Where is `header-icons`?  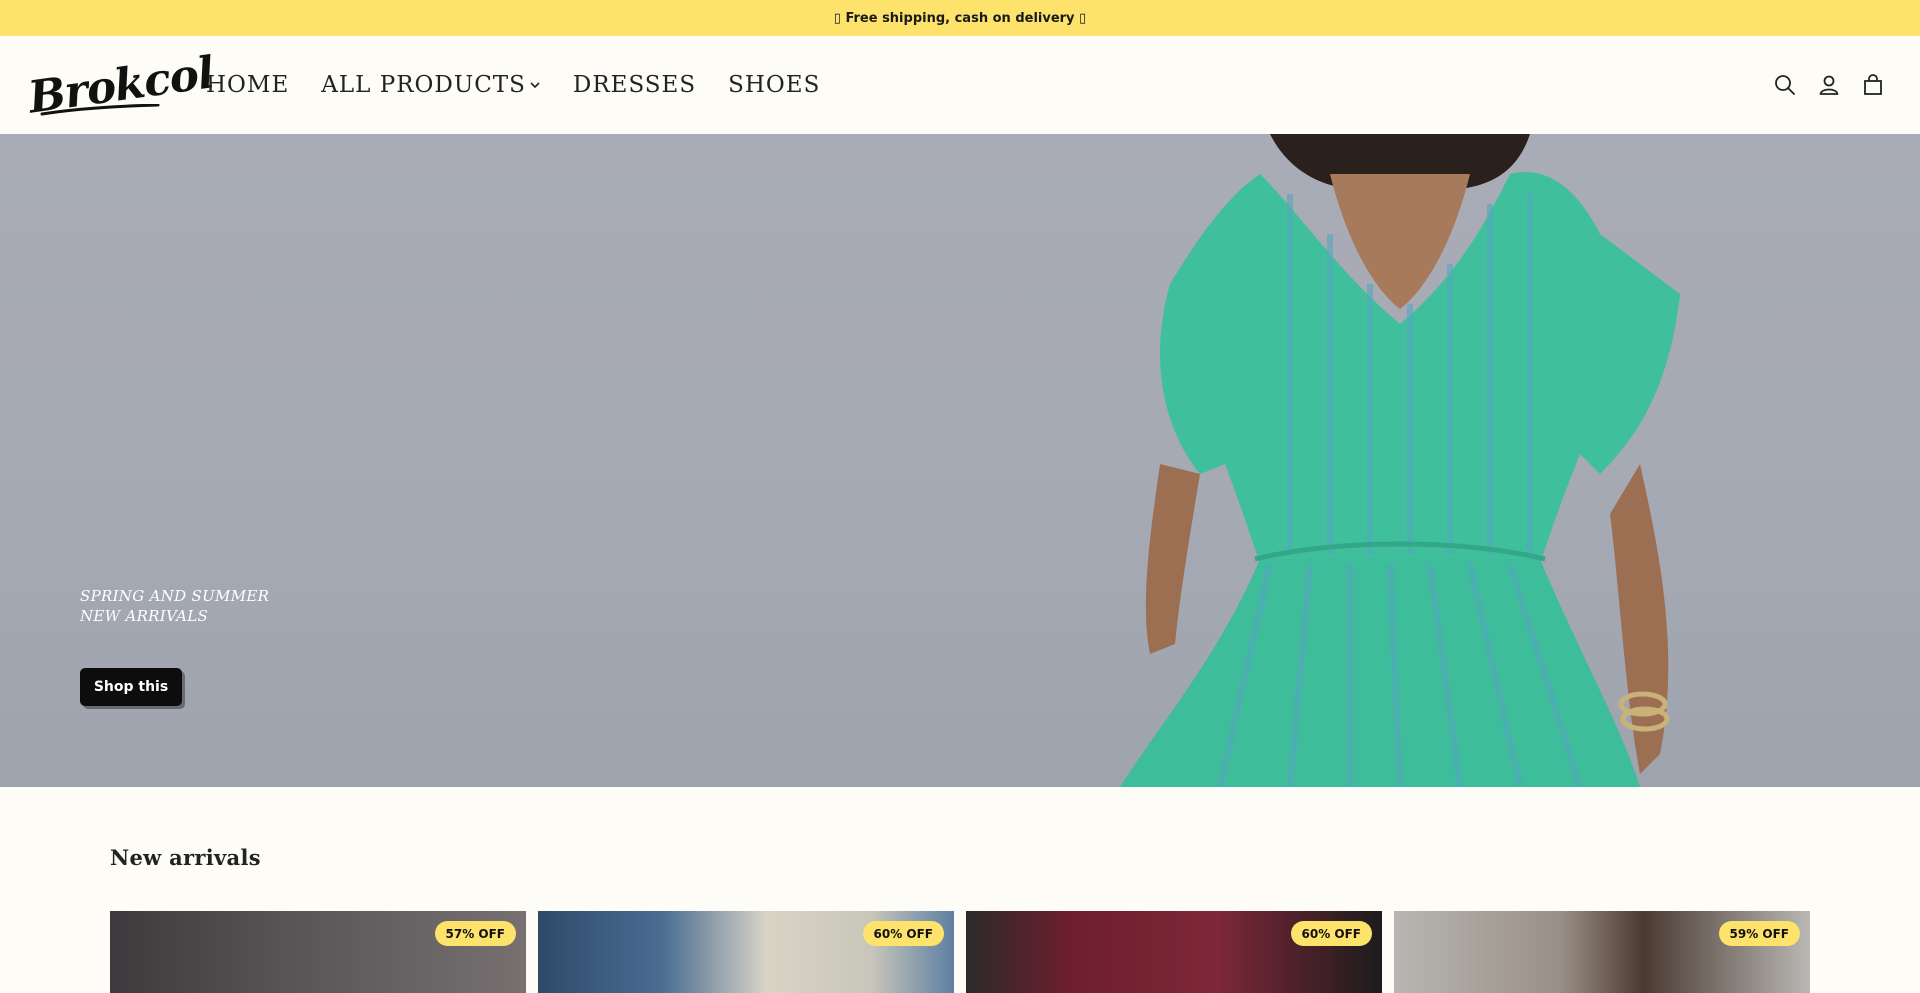 header-icons is located at coordinates (1829, 85).